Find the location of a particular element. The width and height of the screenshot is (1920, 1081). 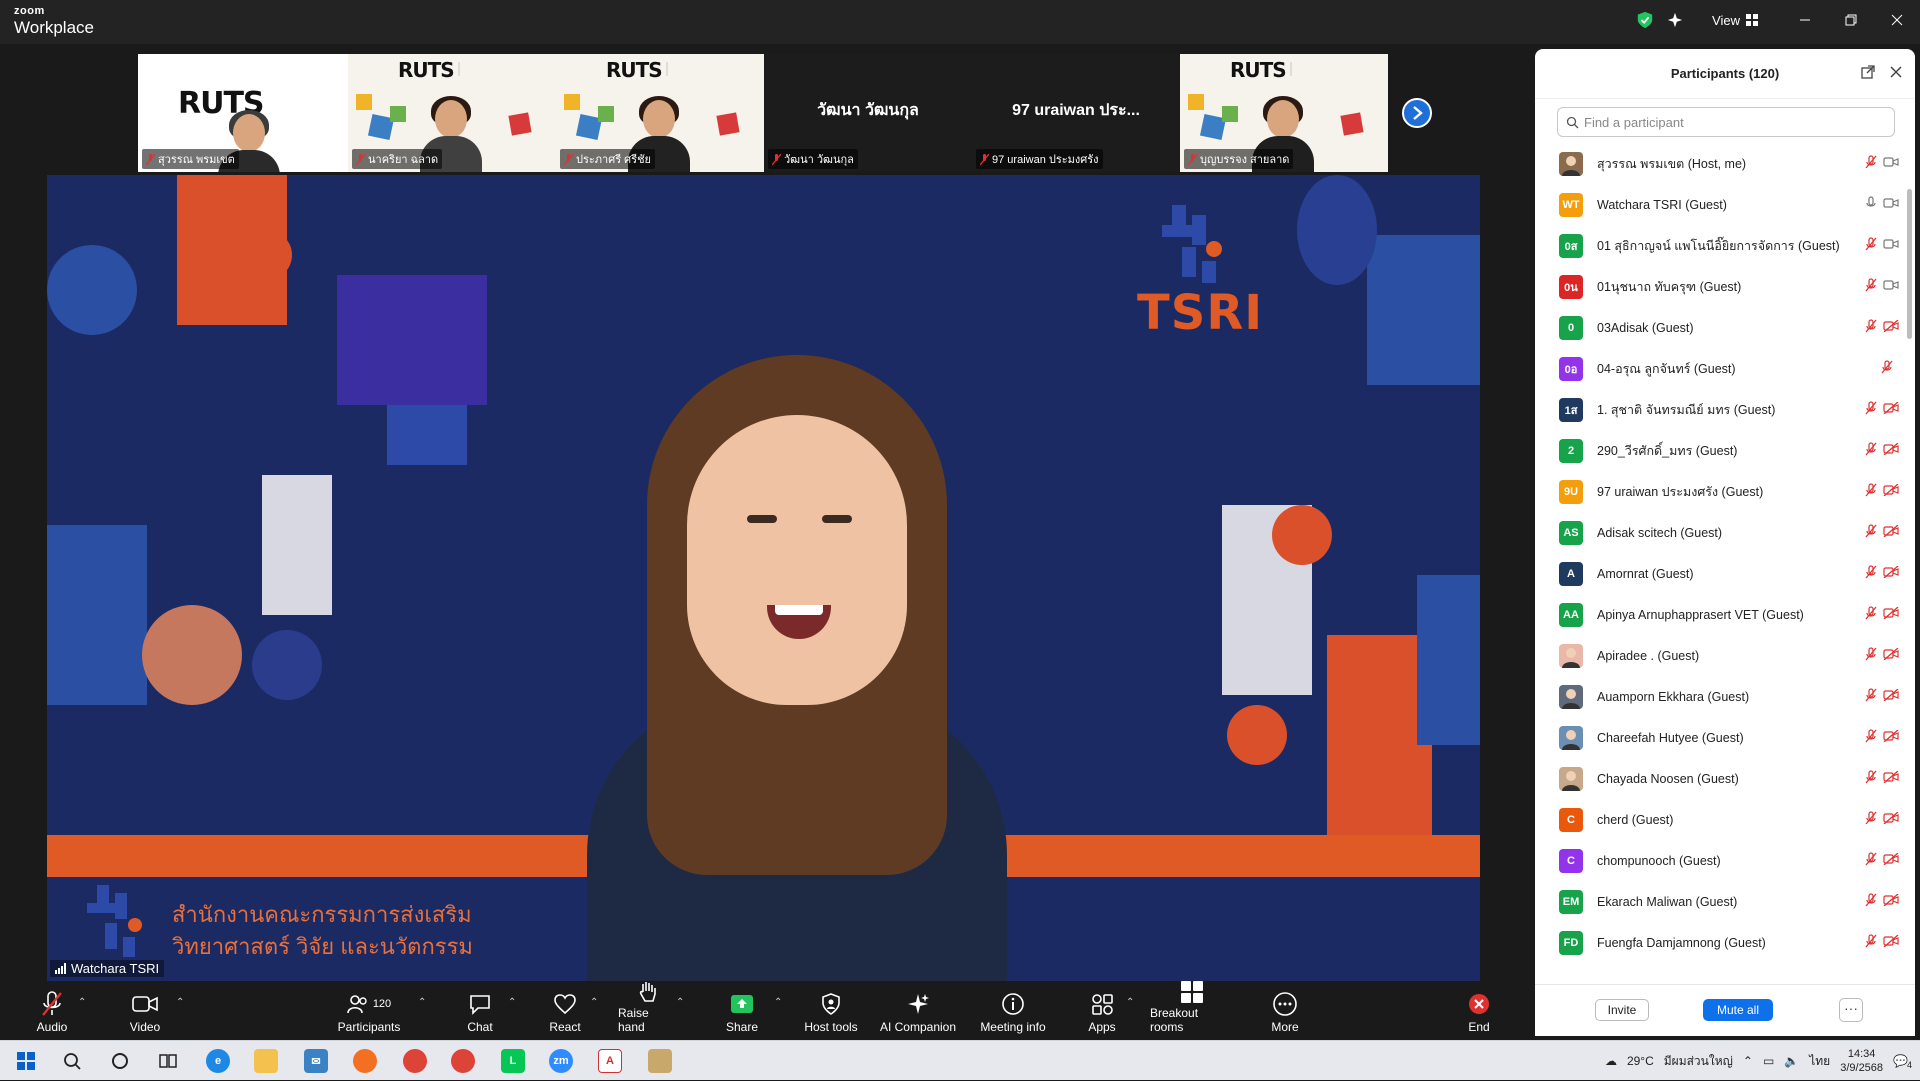

ai-companion-button: AI Companion is located at coordinates (918, 1011).